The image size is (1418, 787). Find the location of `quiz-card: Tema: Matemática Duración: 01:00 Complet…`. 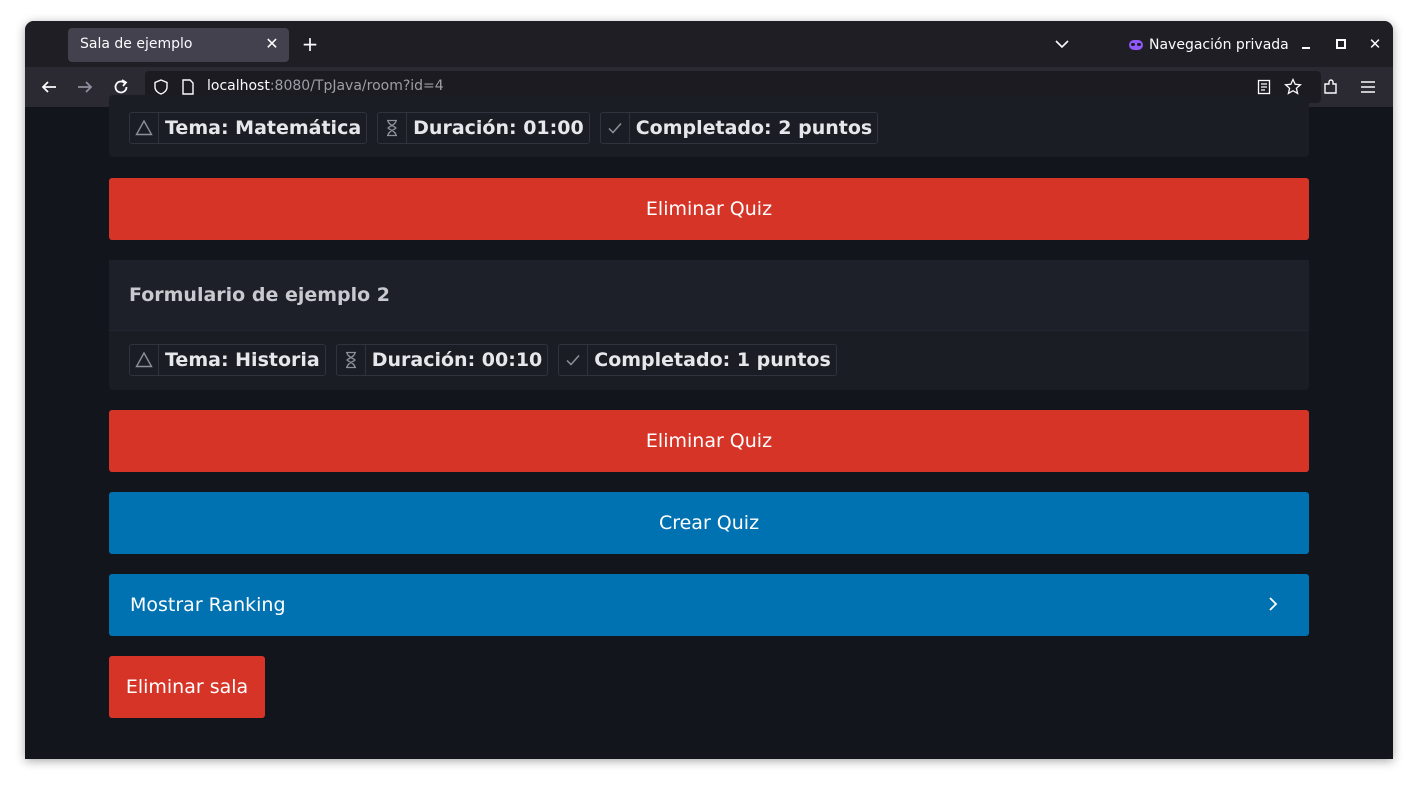

quiz-card: Tema: Matemática Duración: 01:00 Complet… is located at coordinates (709, 126).